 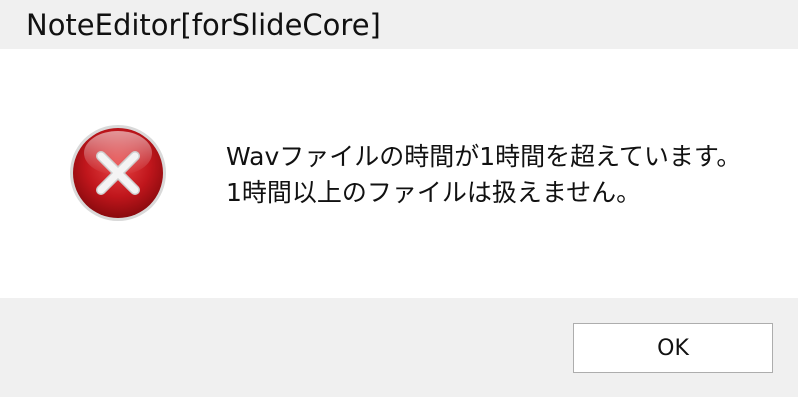 I want to click on title-bar: NoteEditor[forSlideCore], so click(x=399, y=24).